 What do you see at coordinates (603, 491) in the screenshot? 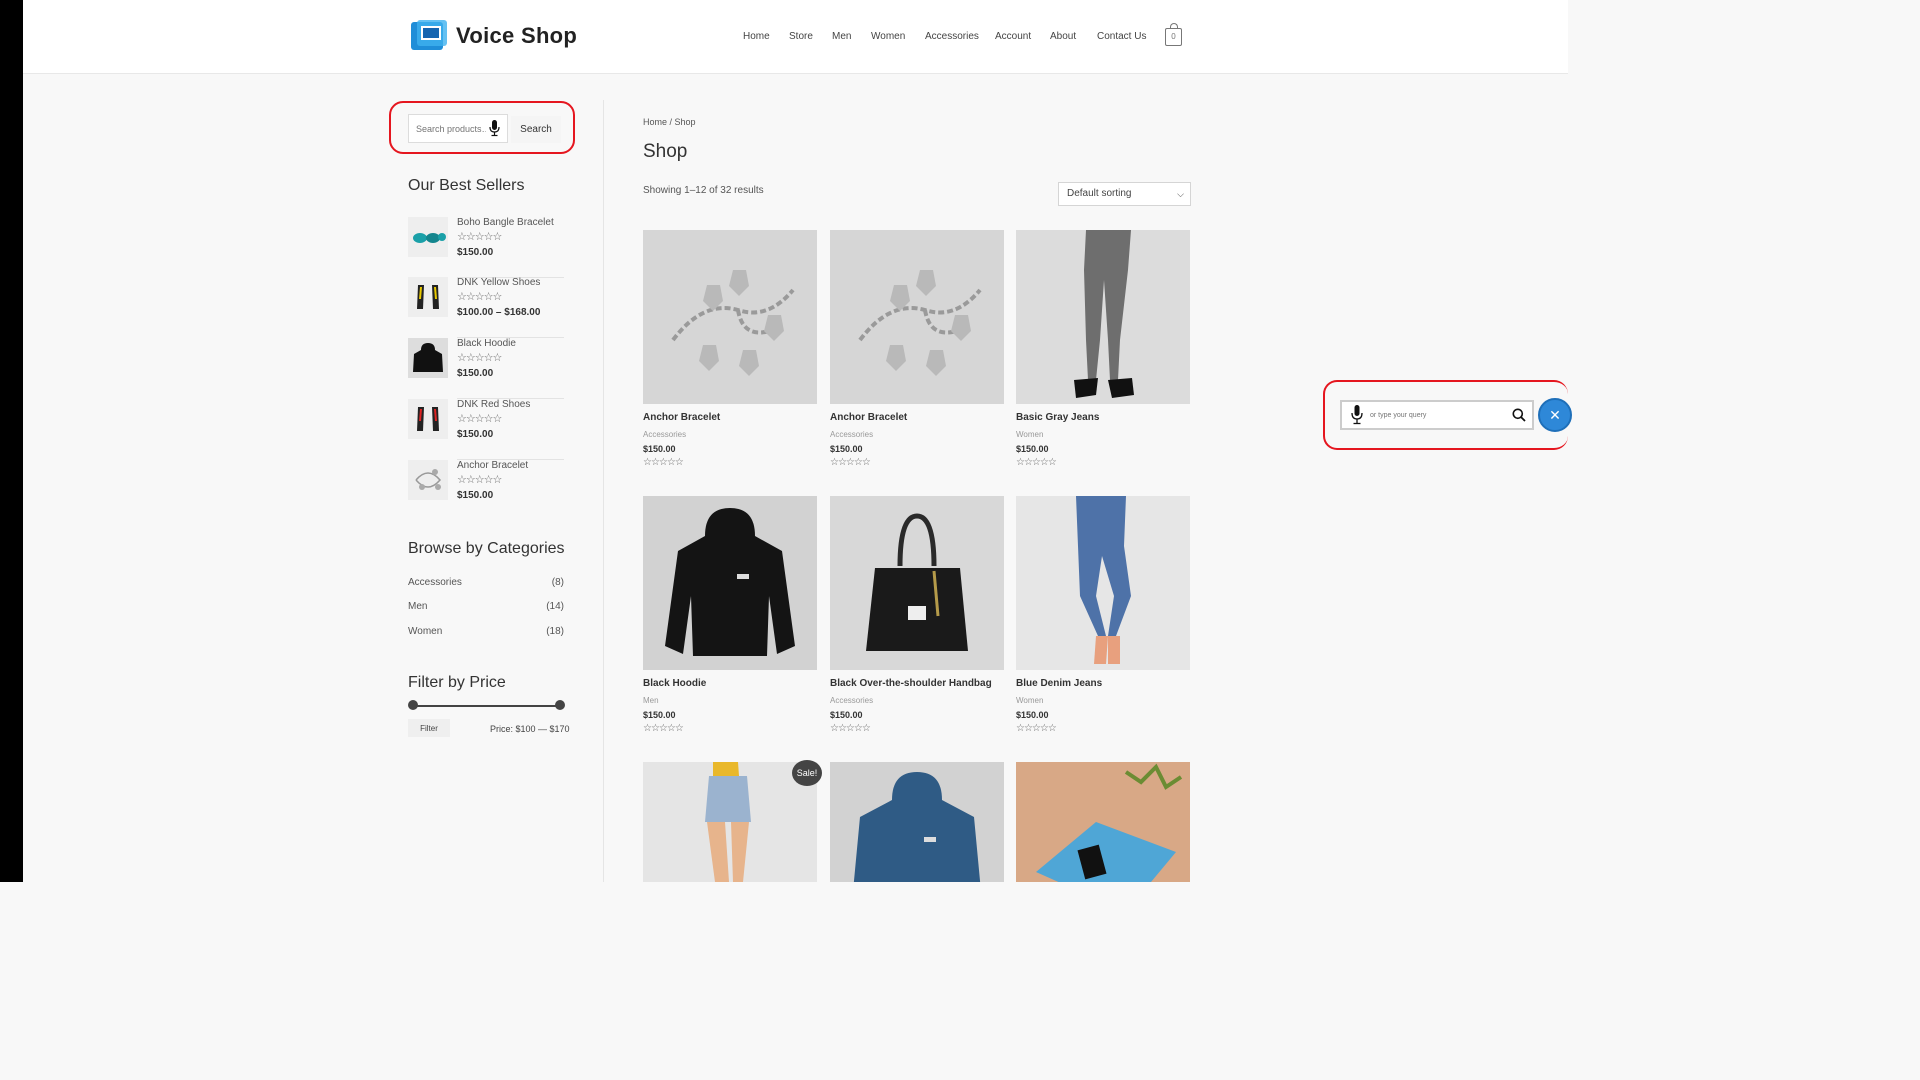
I see `sidebar-divider` at bounding box center [603, 491].